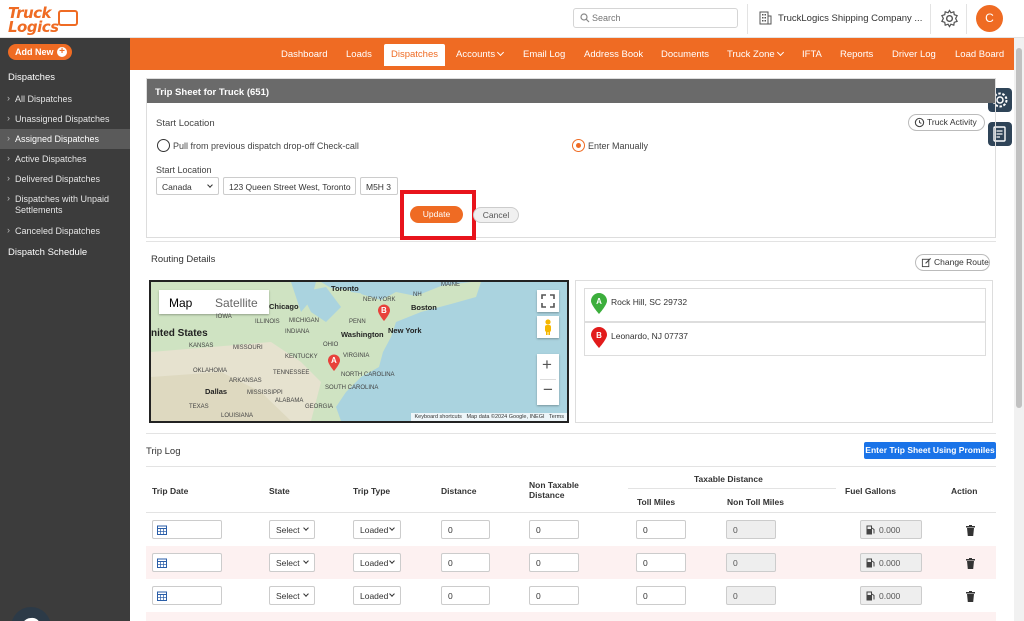  What do you see at coordinates (556, 417) in the screenshot?
I see `terms-link: Terms` at bounding box center [556, 417].